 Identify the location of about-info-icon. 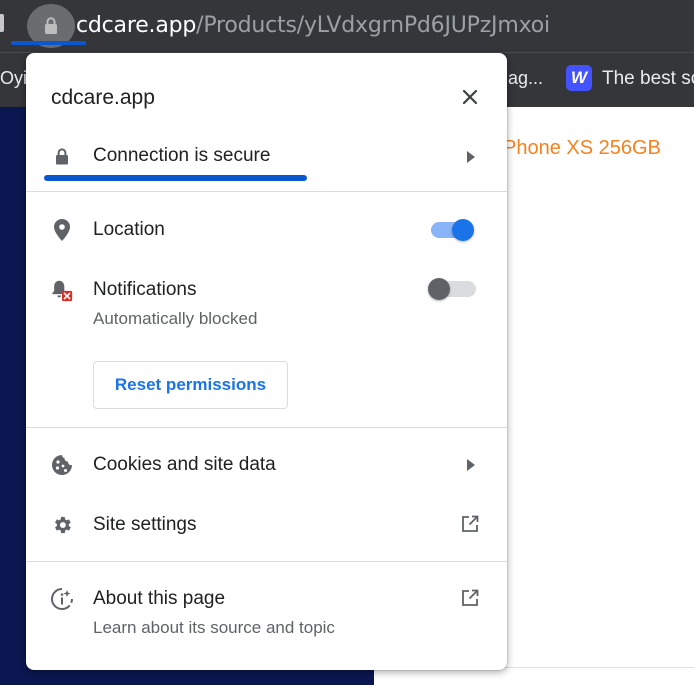
(62, 599).